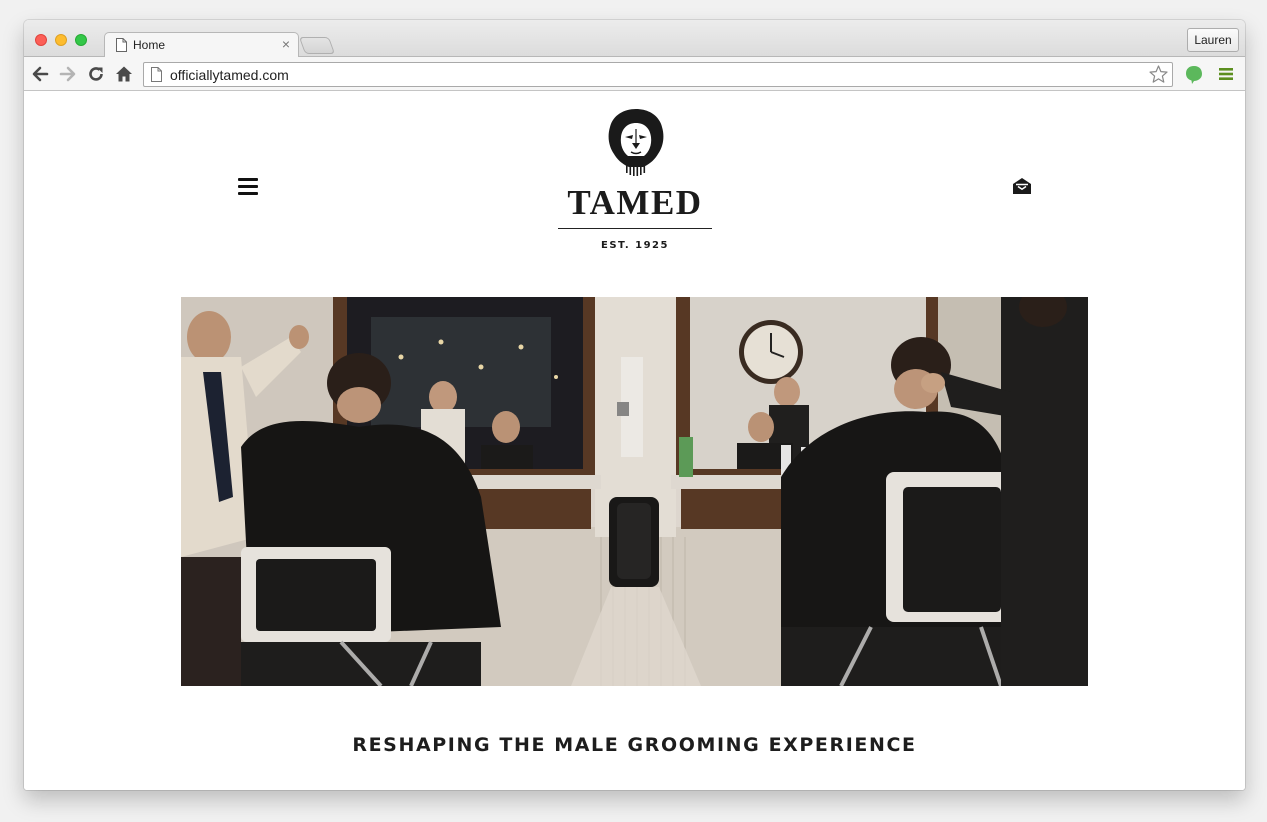 This screenshot has width=1267, height=822. Describe the element at coordinates (1022, 186) in the screenshot. I see `mail-icon` at that location.